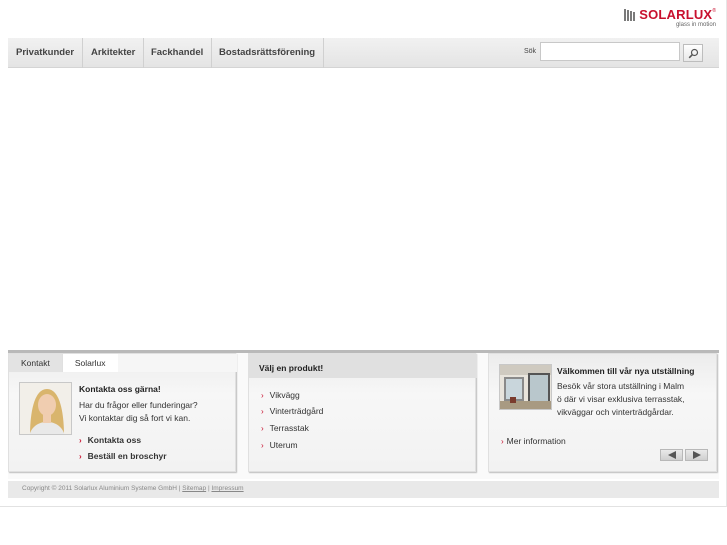  What do you see at coordinates (178, 53) in the screenshot?
I see `nav-item-fackhandel: Fackhandel` at bounding box center [178, 53].